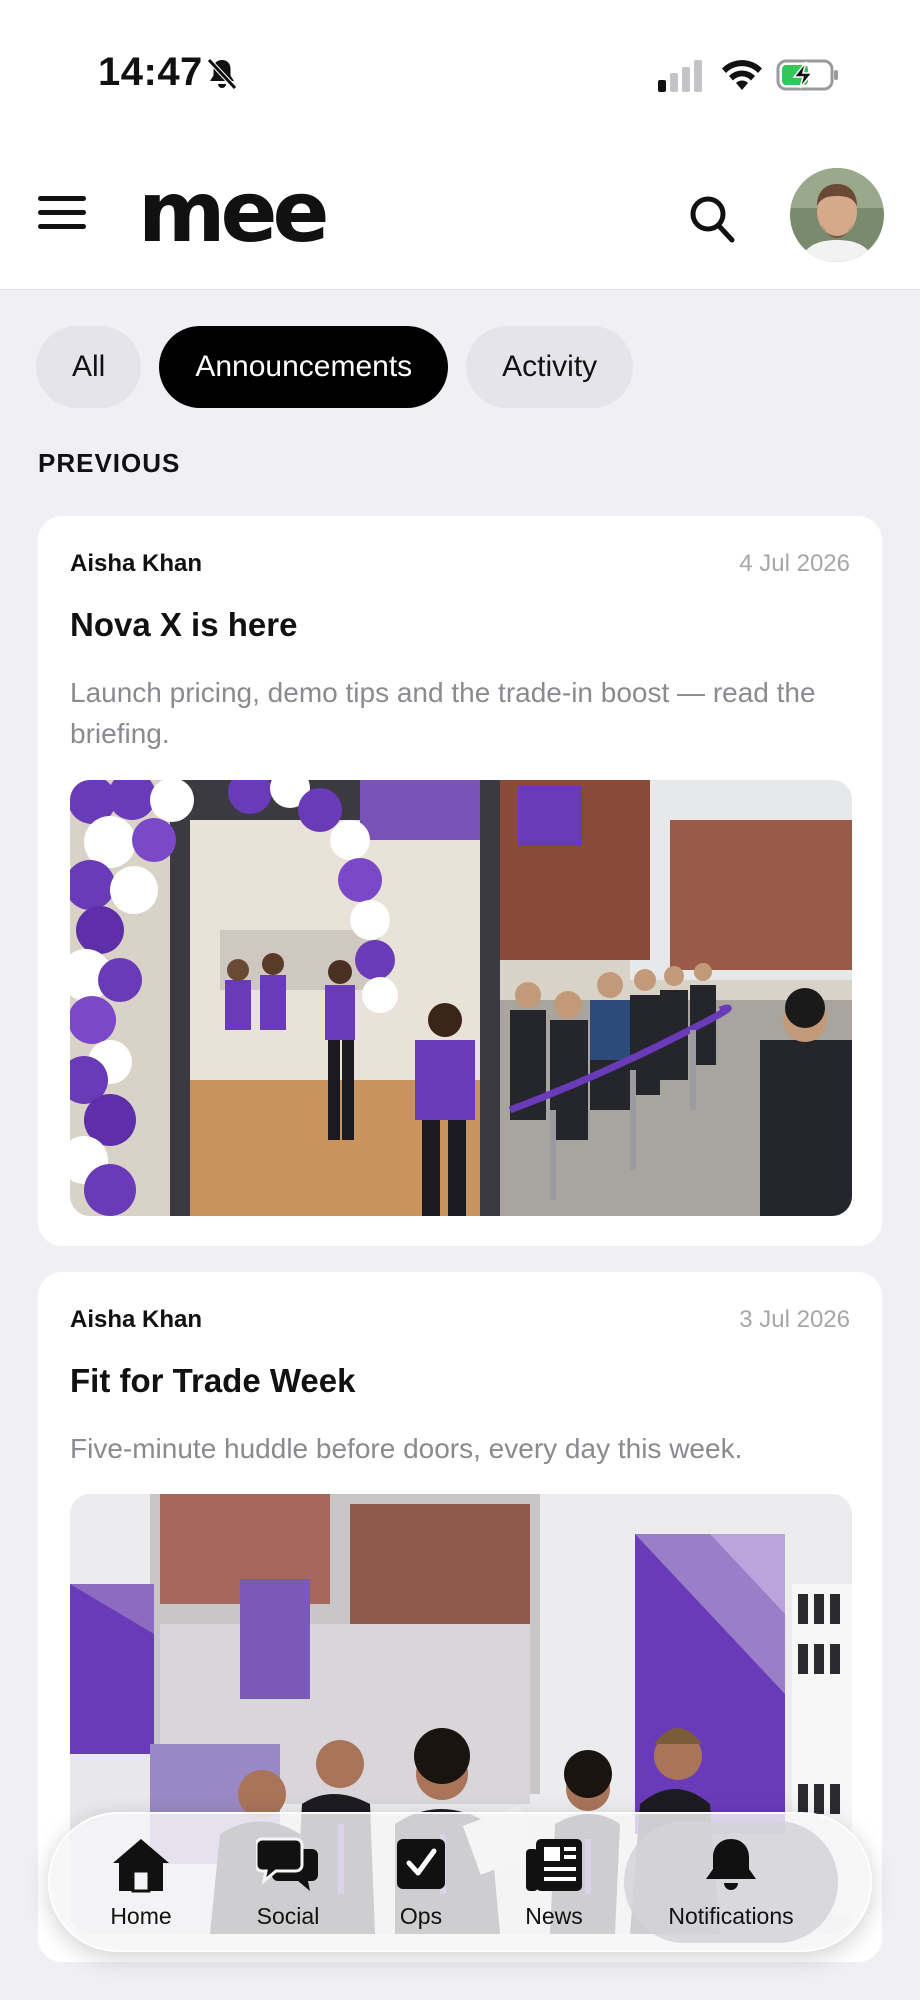 The height and width of the screenshot is (2000, 920). Describe the element at coordinates (807, 75) in the screenshot. I see `battery-charging-icon` at that location.